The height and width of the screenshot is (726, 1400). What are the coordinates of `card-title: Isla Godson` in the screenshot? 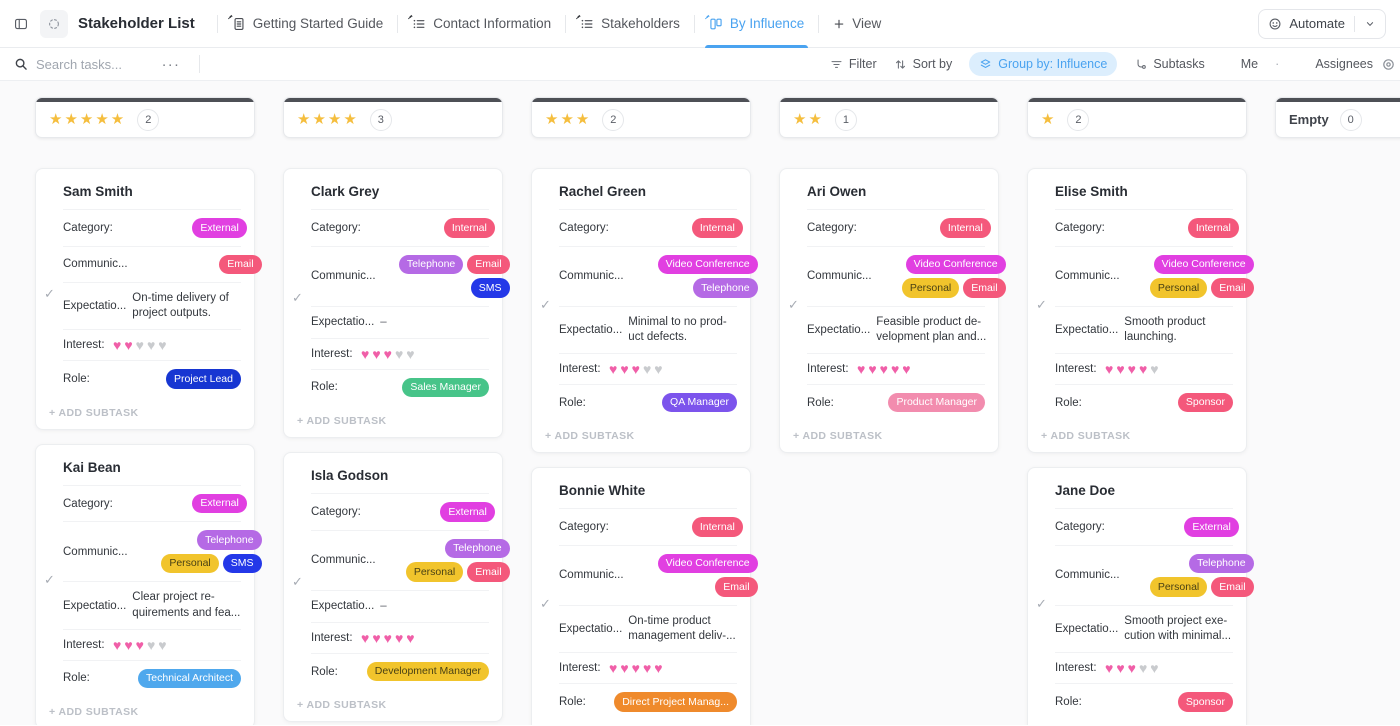 It's located at (400, 475).